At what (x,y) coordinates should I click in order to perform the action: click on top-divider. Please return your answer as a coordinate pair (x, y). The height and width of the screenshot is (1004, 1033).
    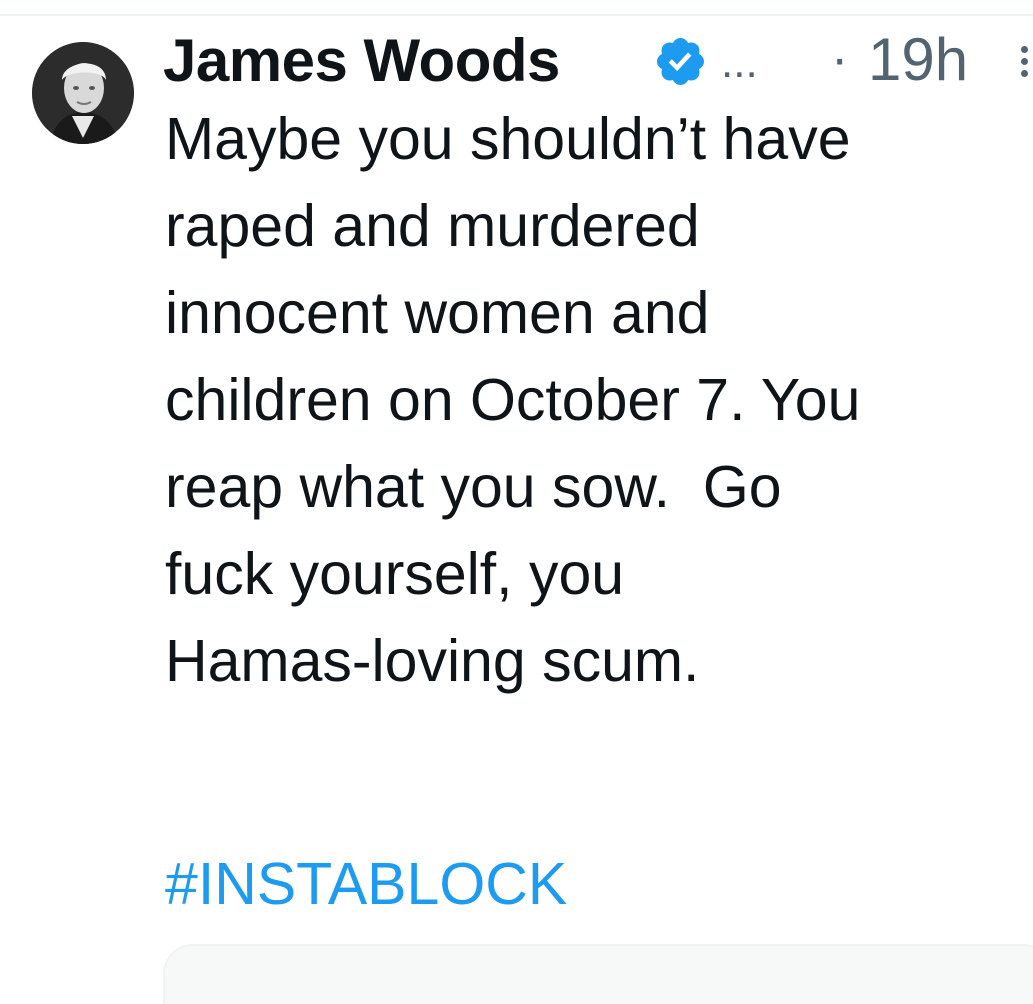
    Looking at the image, I should click on (516, 15).